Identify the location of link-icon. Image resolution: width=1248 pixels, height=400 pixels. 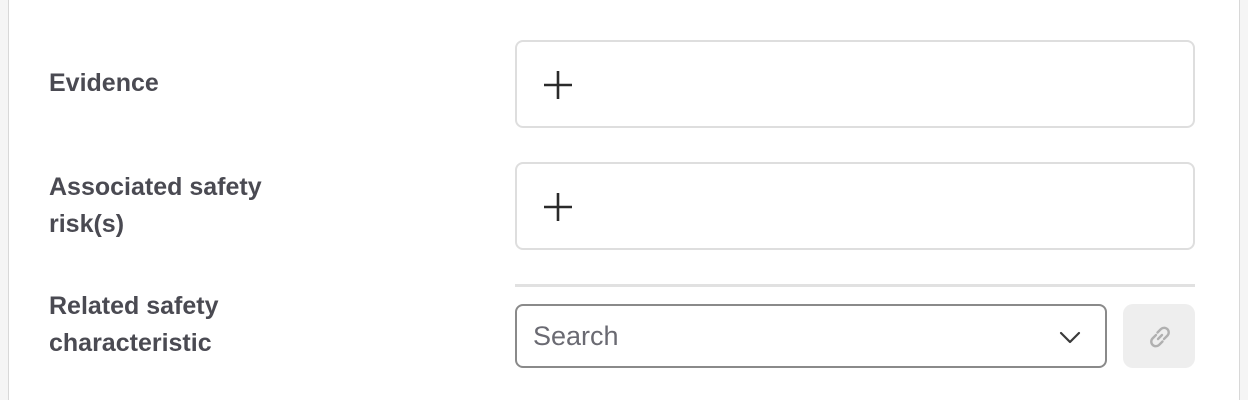
(1160, 337).